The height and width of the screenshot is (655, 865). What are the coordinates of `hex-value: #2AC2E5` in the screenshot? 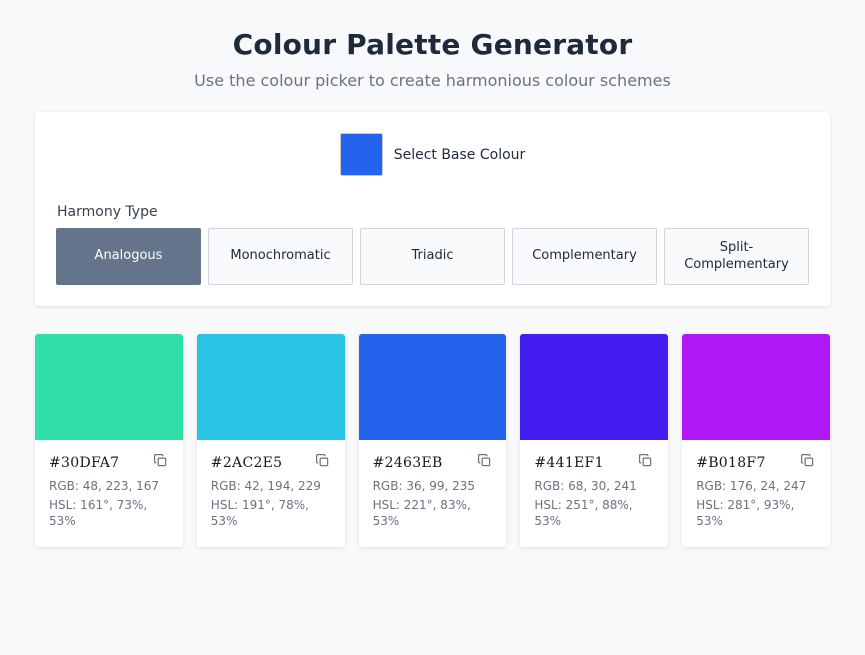 It's located at (246, 463).